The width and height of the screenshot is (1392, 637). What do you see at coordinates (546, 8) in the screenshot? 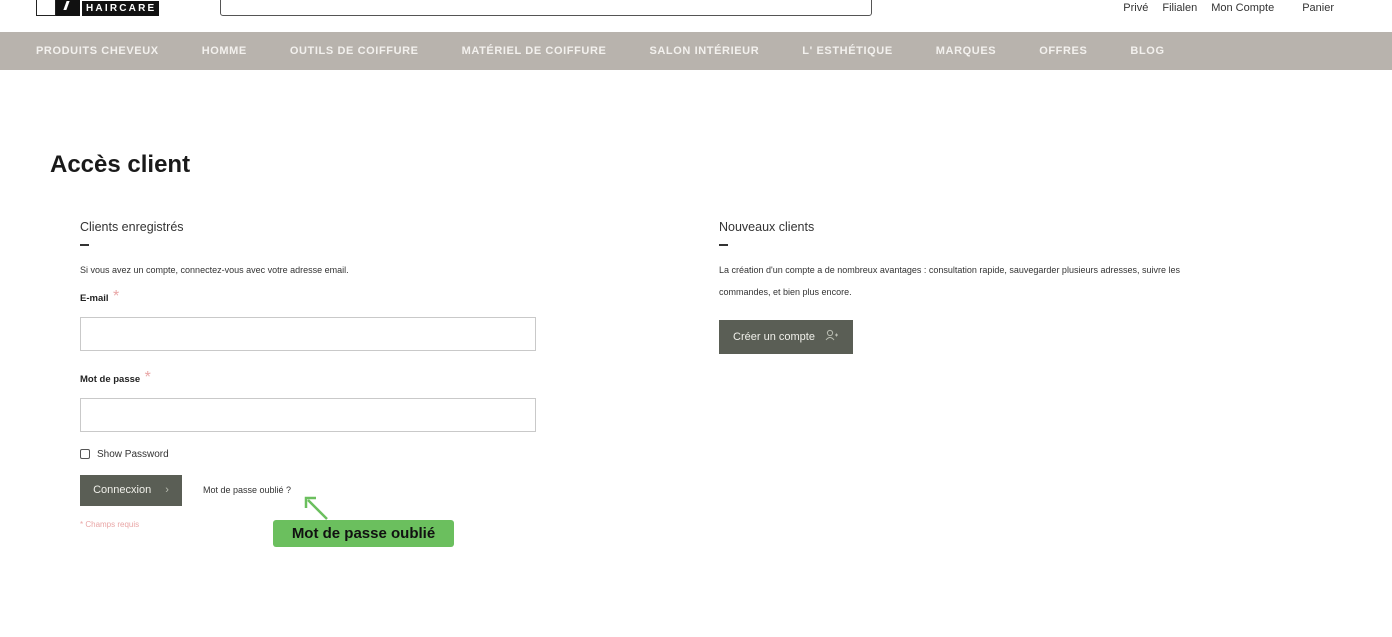
I see `search-input` at bounding box center [546, 8].